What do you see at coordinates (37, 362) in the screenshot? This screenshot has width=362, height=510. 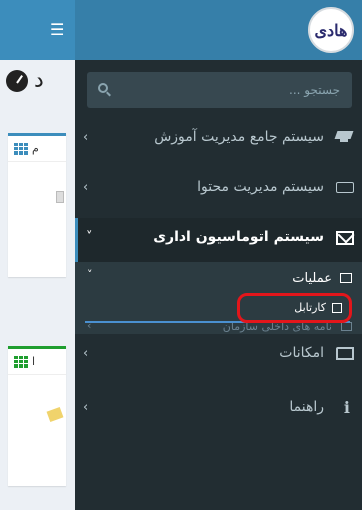 I see `box-header: ا` at bounding box center [37, 362].